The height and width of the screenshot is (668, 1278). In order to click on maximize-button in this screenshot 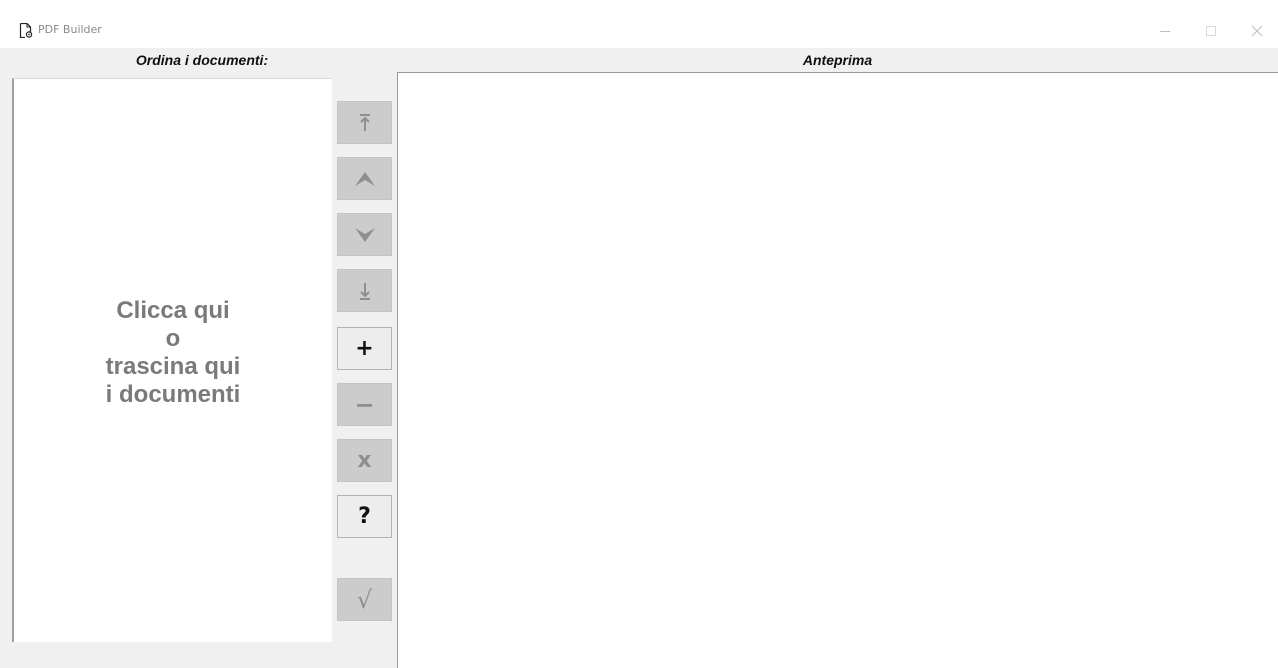, I will do `click(1211, 31)`.